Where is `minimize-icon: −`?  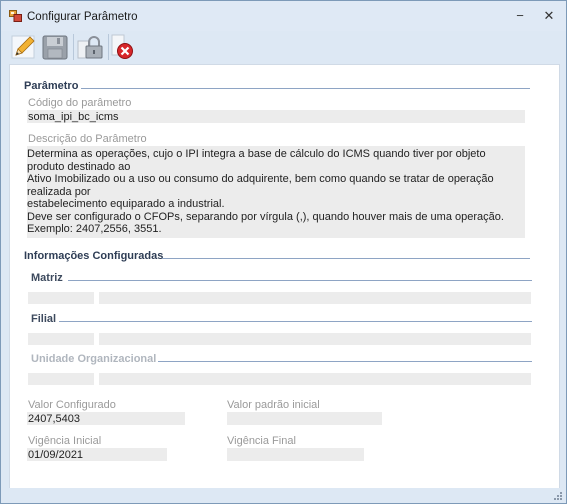 minimize-icon: − is located at coordinates (520, 15).